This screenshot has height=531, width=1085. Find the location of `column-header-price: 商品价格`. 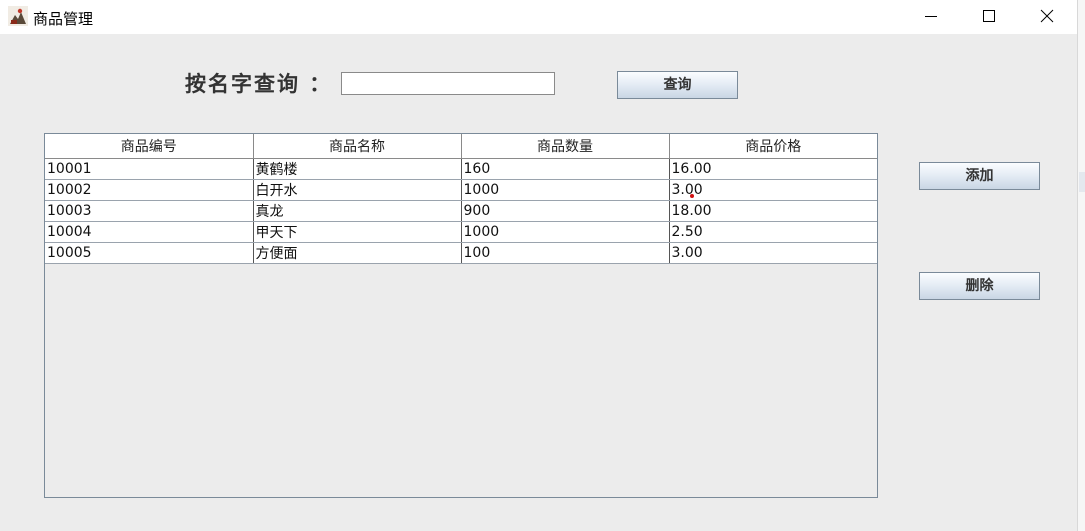

column-header-price: 商品价格 is located at coordinates (773, 146).